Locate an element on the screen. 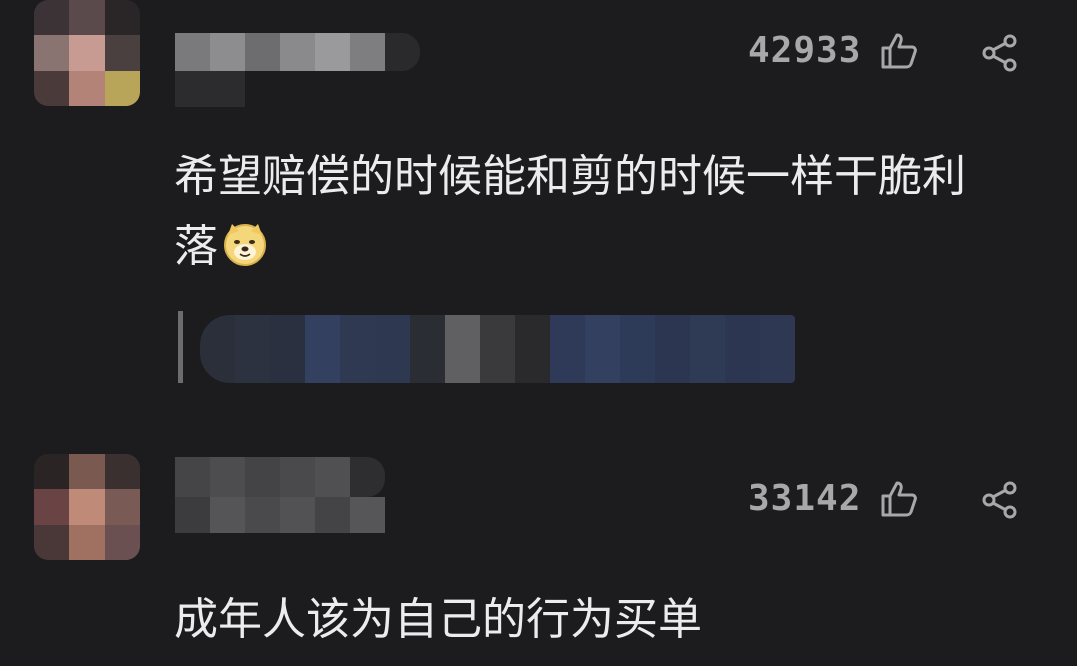 The width and height of the screenshot is (1077, 666). comment-text: 成年人该为自己的行为买单 is located at coordinates (614, 620).